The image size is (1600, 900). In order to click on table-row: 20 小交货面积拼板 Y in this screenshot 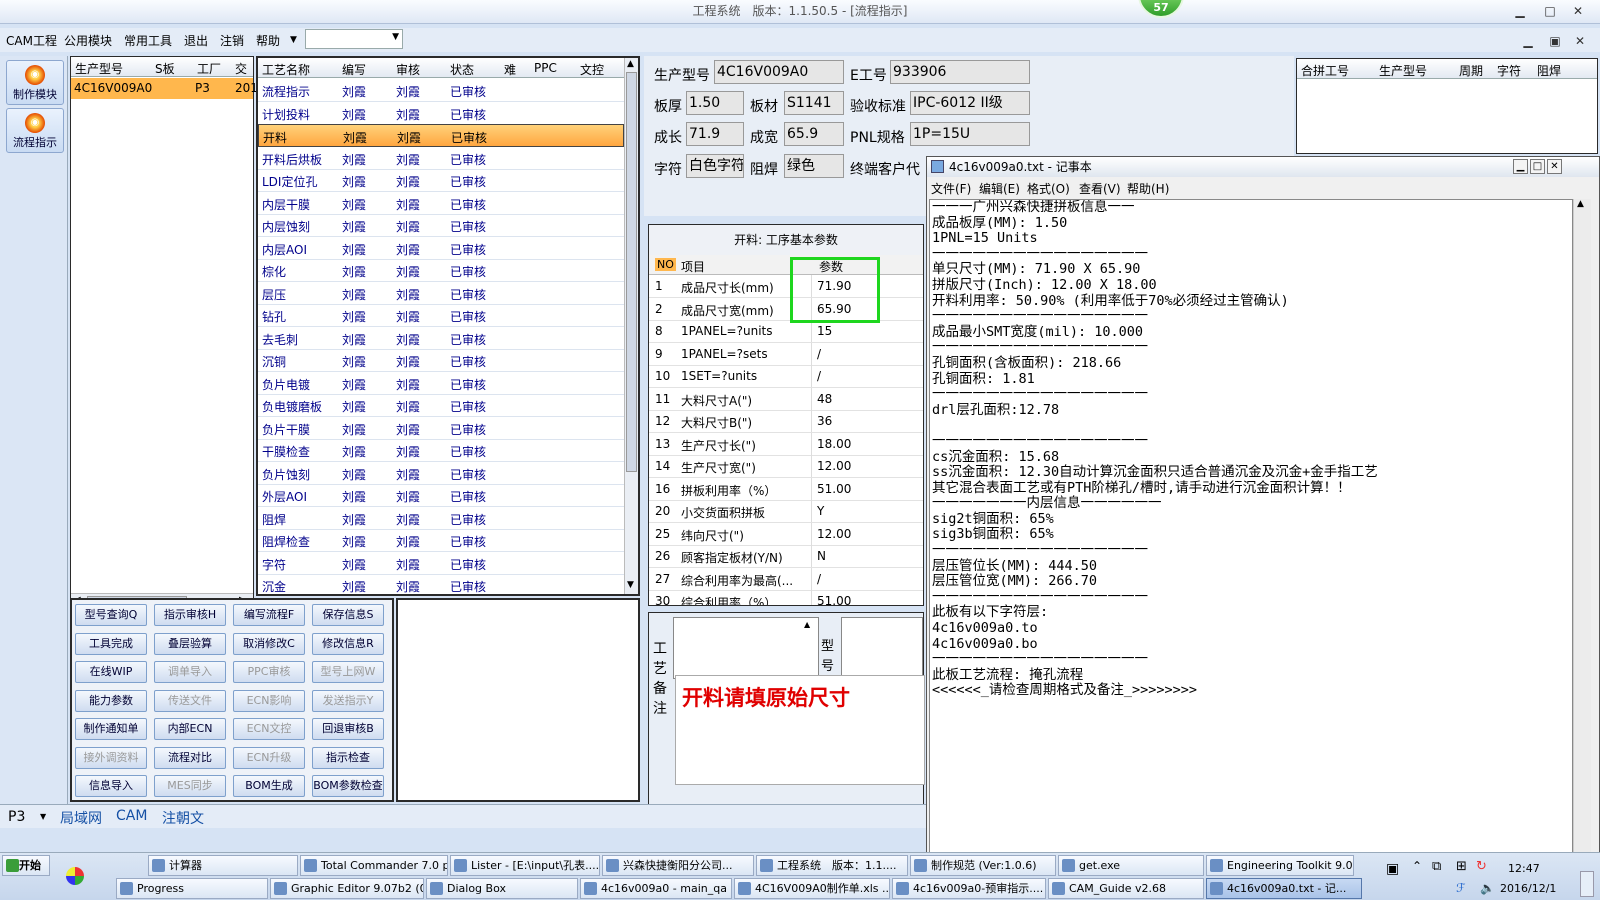, I will do `click(786, 511)`.